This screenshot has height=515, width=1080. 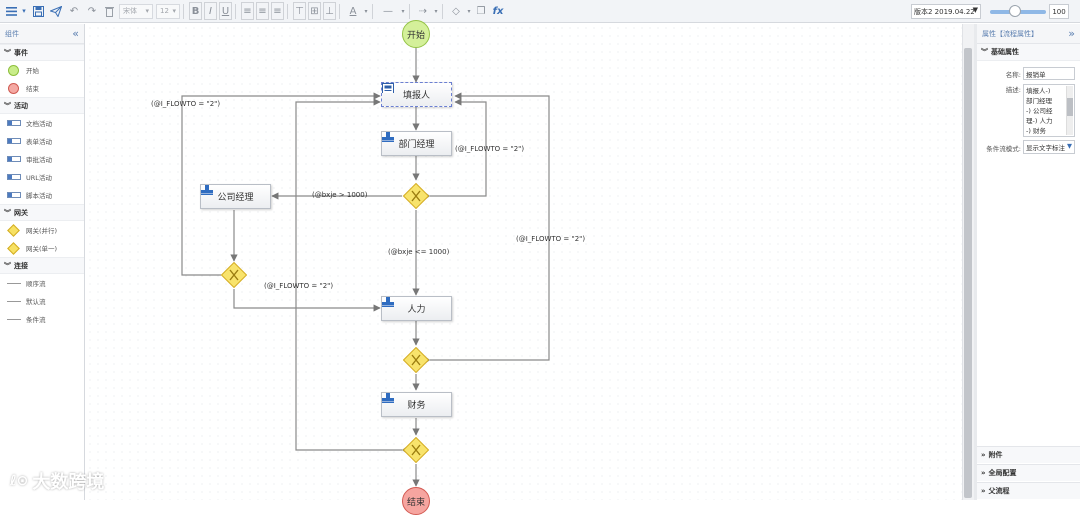 What do you see at coordinates (42, 248) in the screenshot?
I see `palette-item-single-gateway: 网关(单一)` at bounding box center [42, 248].